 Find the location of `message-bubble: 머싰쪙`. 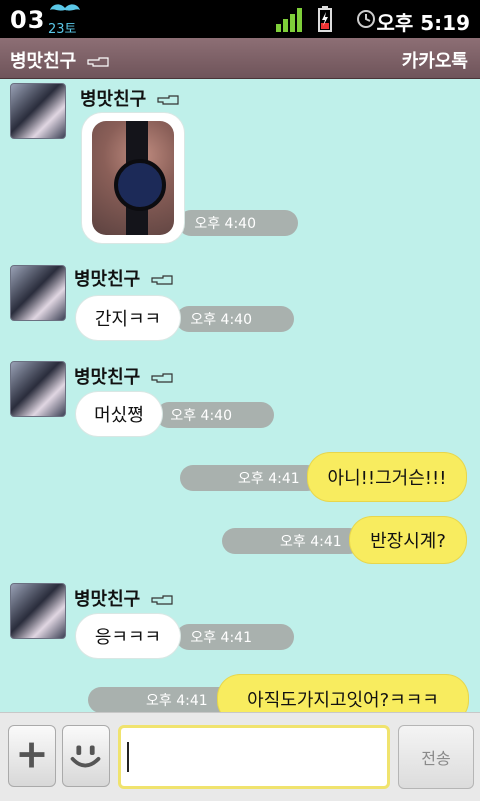

message-bubble: 머싰쪙 is located at coordinates (119, 414).